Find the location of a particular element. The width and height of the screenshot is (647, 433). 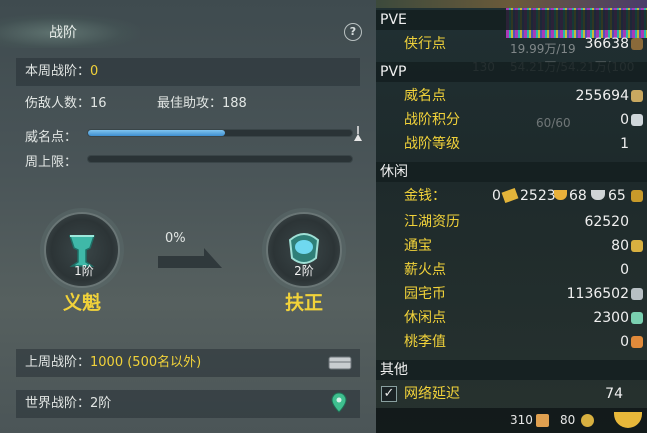

money-value-2: 68 is located at coordinates (578, 196).